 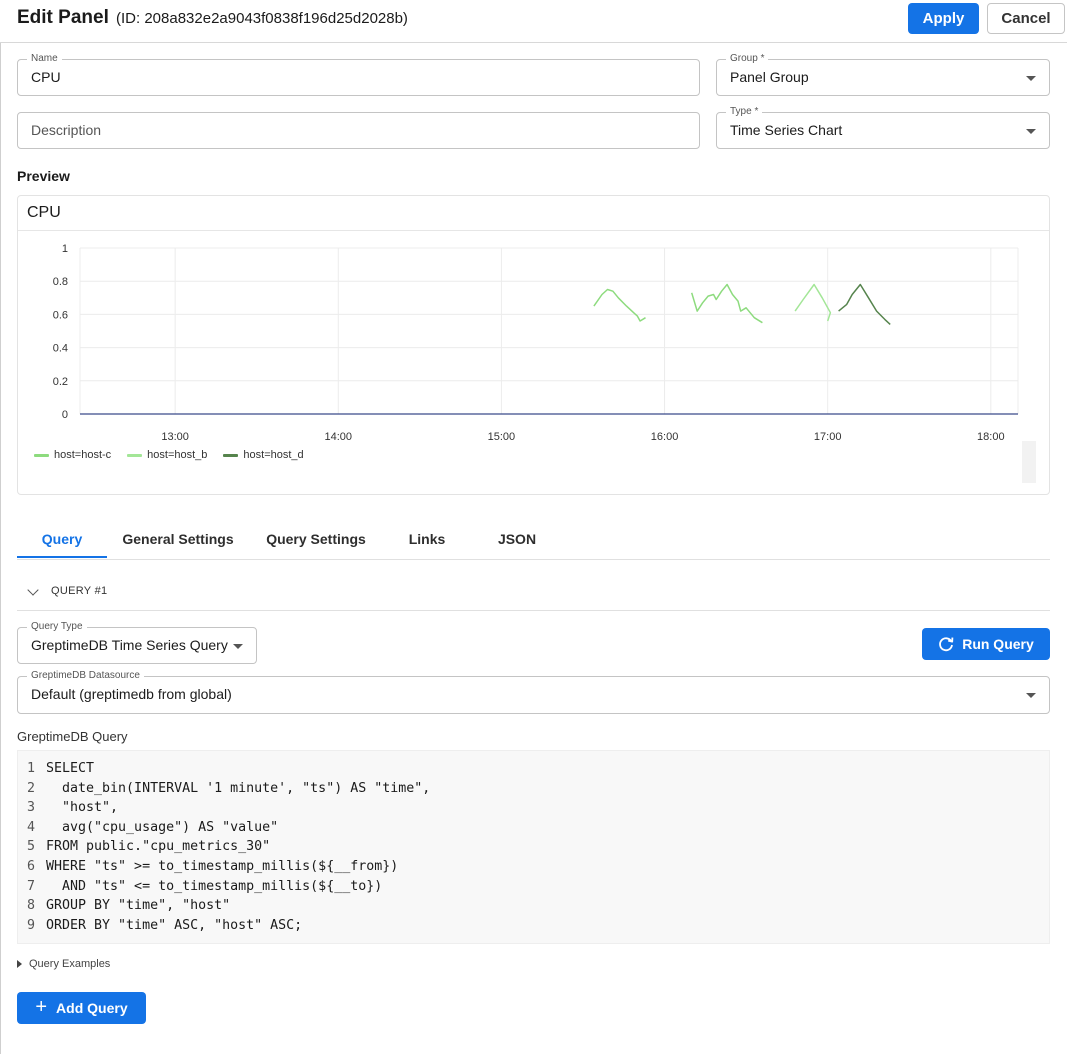 What do you see at coordinates (744, 112) in the screenshot?
I see `type-select-label: Type *` at bounding box center [744, 112].